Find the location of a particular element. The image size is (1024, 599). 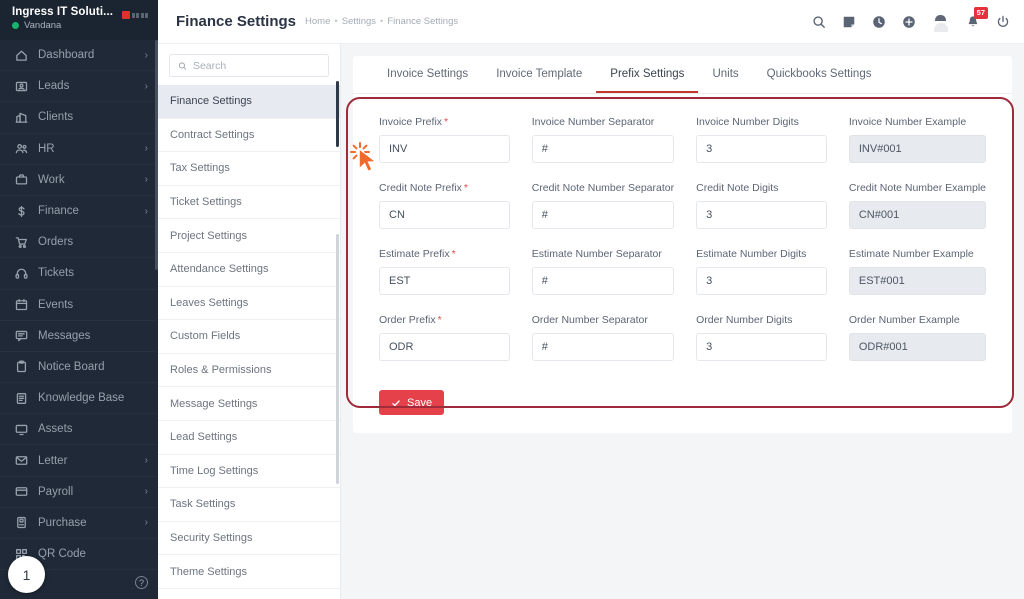

online-status-dot is located at coordinates (15, 25).